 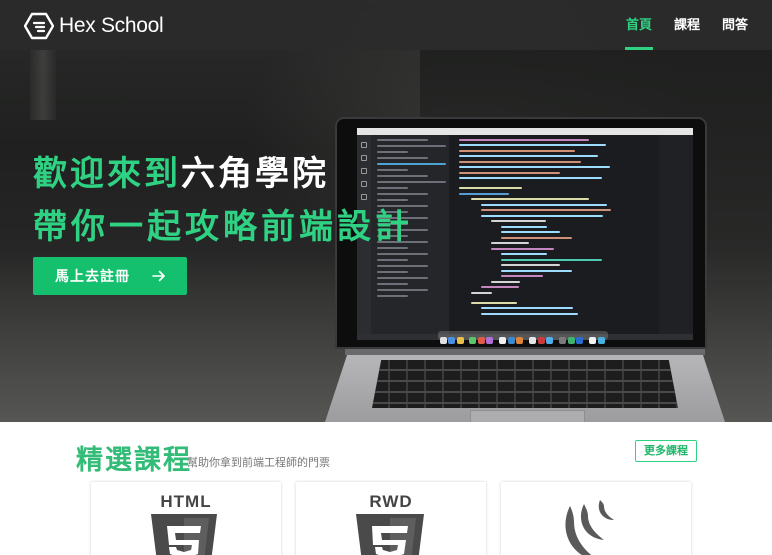 I want to click on arrow-right-icon, so click(x=158, y=276).